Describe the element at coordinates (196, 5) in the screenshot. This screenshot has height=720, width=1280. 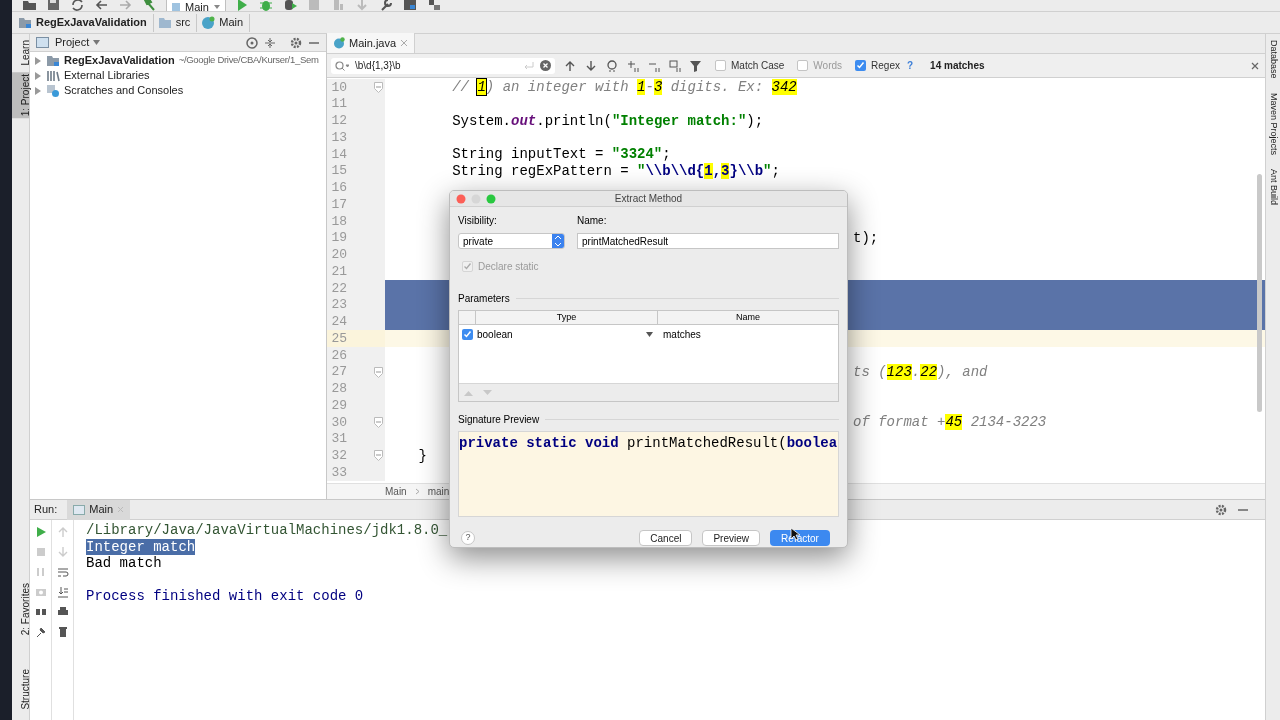
I see `run-configuration-dropdown: Main` at that location.